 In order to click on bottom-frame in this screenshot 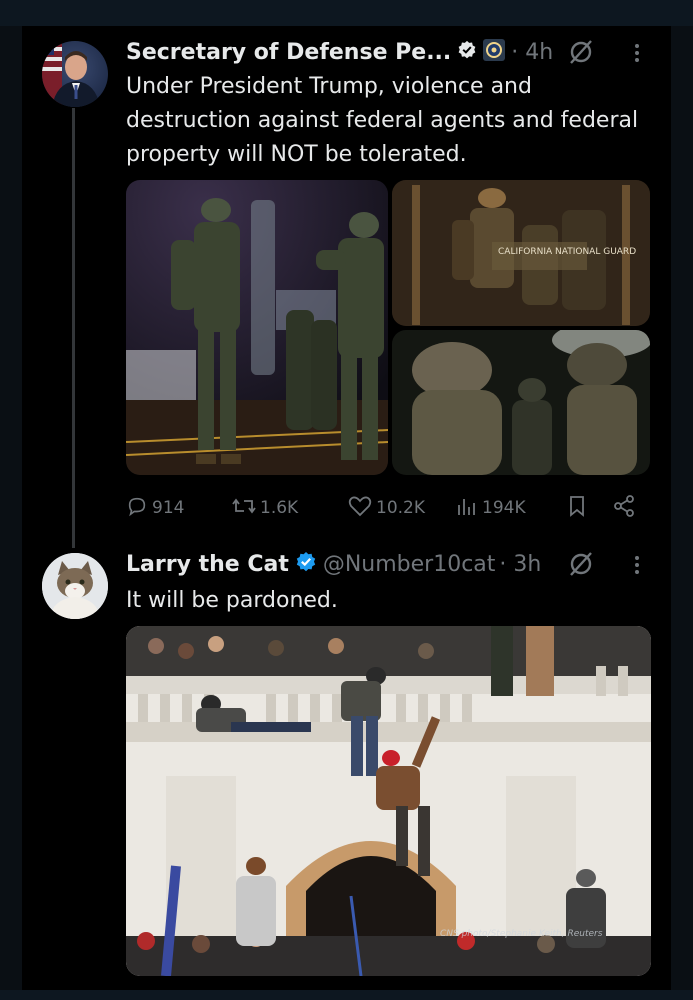, I will do `click(346, 995)`.